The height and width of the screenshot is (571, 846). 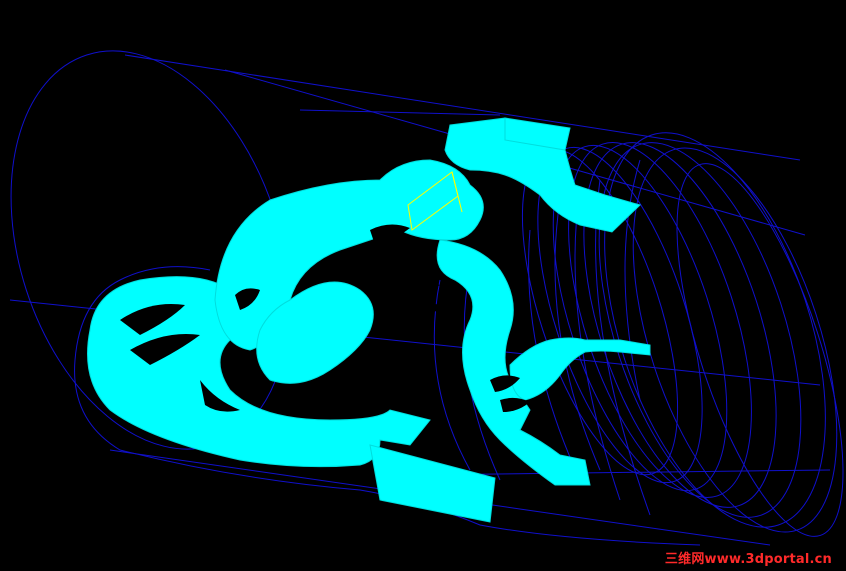 I want to click on site-watermark: 三维网www.3dportal.cn, so click(x=748, y=559).